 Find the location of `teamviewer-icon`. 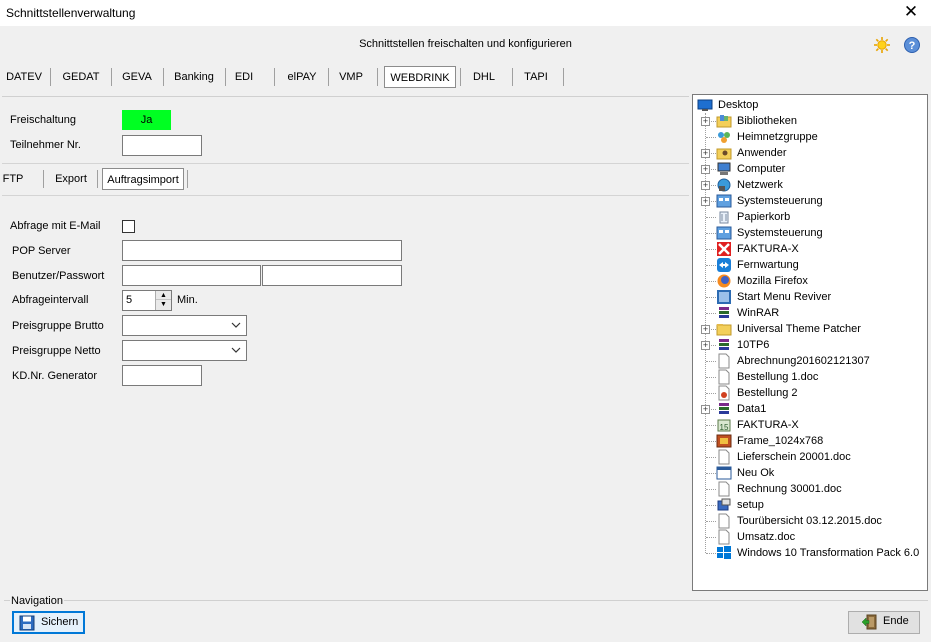

teamviewer-icon is located at coordinates (724, 265).